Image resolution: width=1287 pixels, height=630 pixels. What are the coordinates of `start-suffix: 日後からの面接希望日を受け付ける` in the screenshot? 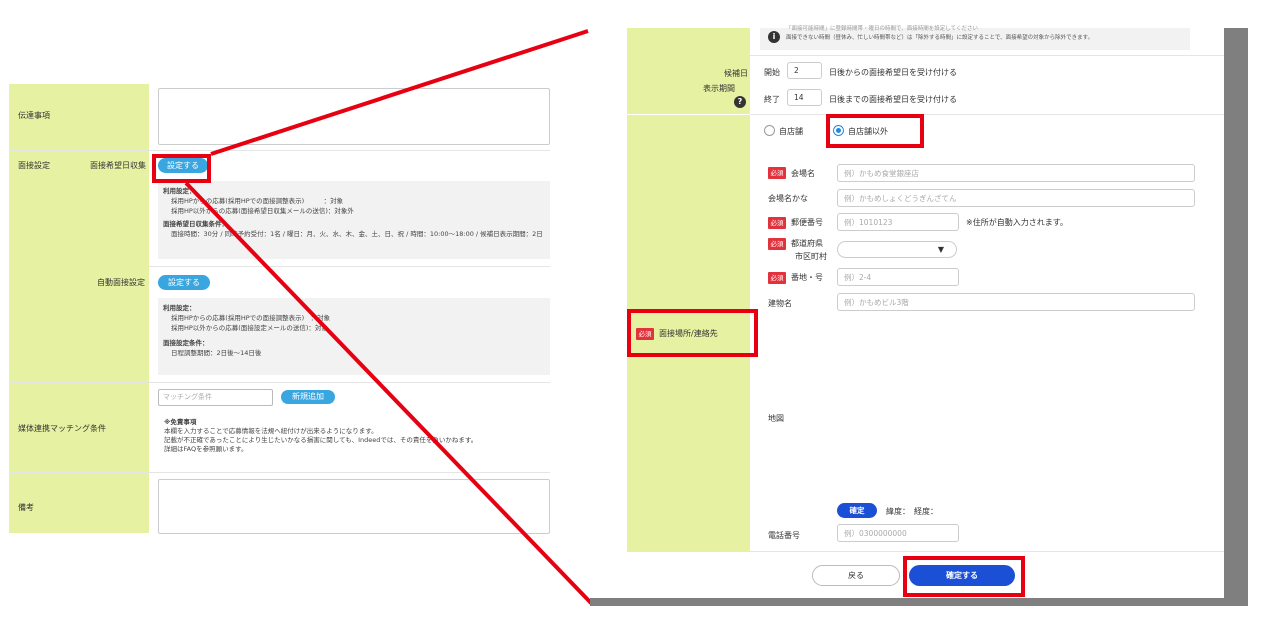 It's located at (893, 72).